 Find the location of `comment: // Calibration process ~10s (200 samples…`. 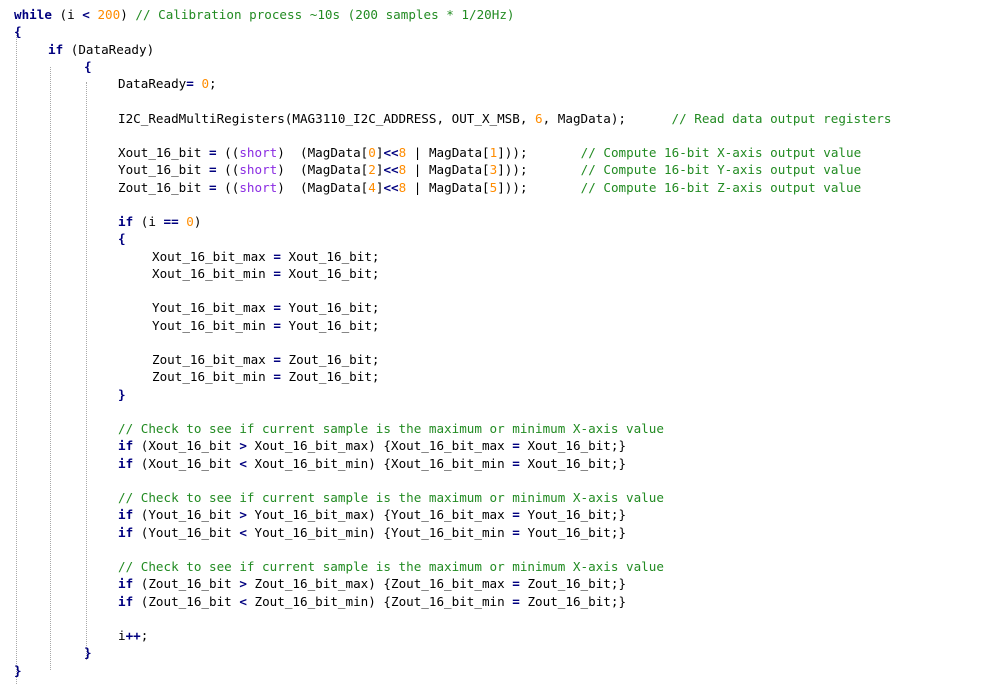

comment: // Calibration process ~10s (200 samples… is located at coordinates (325, 14).